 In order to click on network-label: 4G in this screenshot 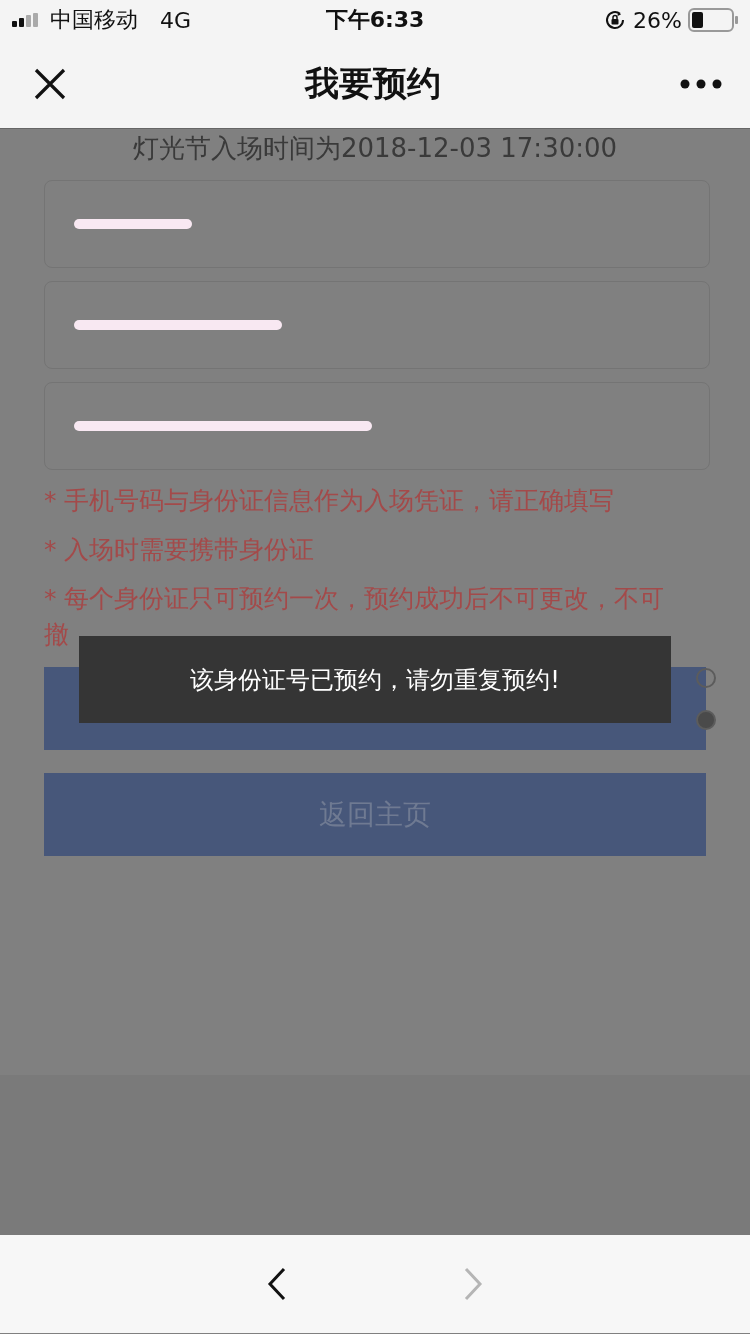, I will do `click(176, 20)`.